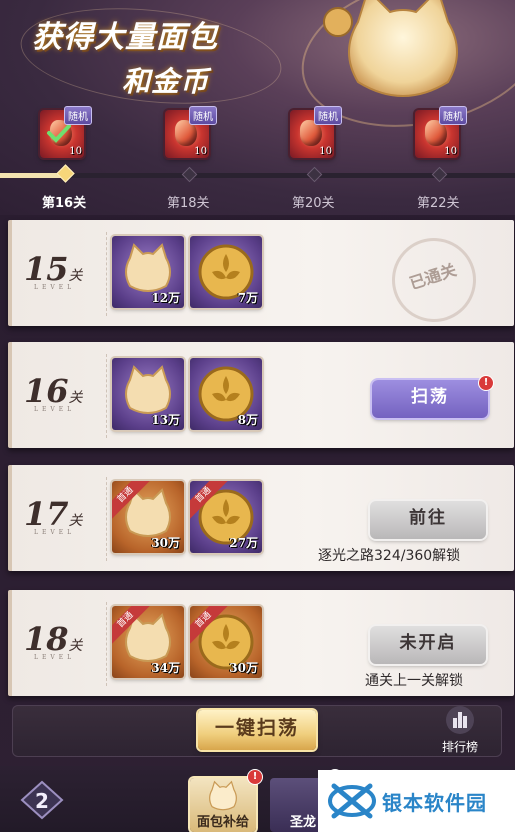 The image size is (515, 832). I want to click on goto-label: 前往, so click(428, 518).